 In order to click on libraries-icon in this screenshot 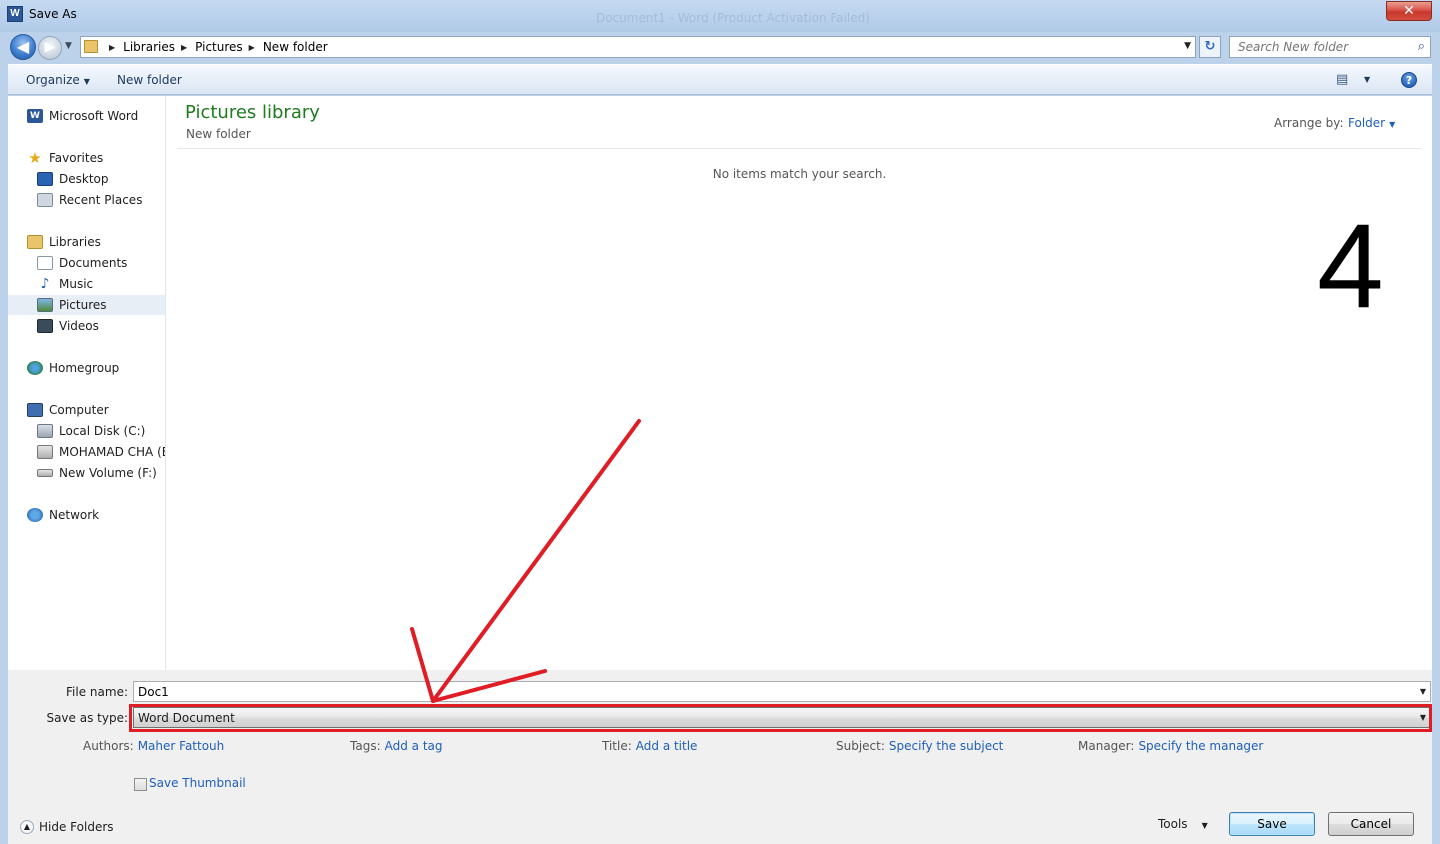, I will do `click(35, 242)`.